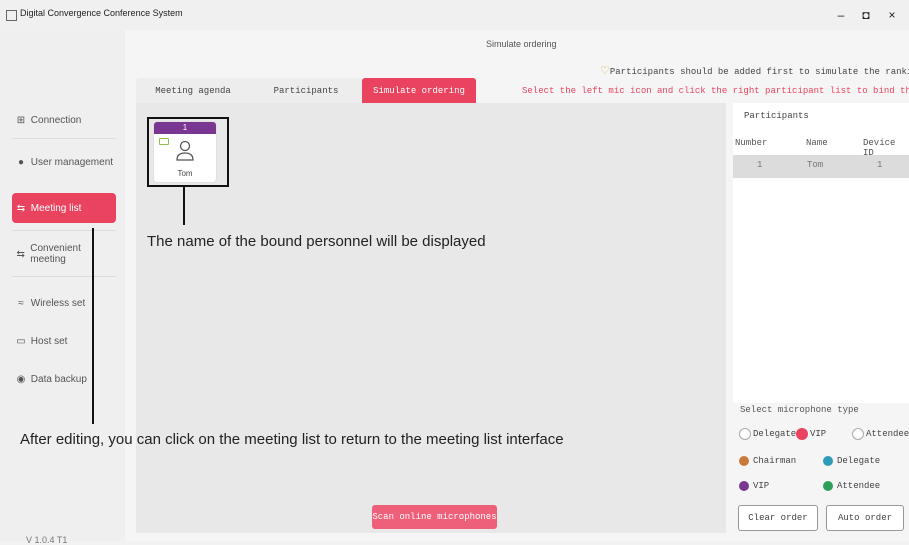  I want to click on radio-vip: VIP, so click(811, 434).